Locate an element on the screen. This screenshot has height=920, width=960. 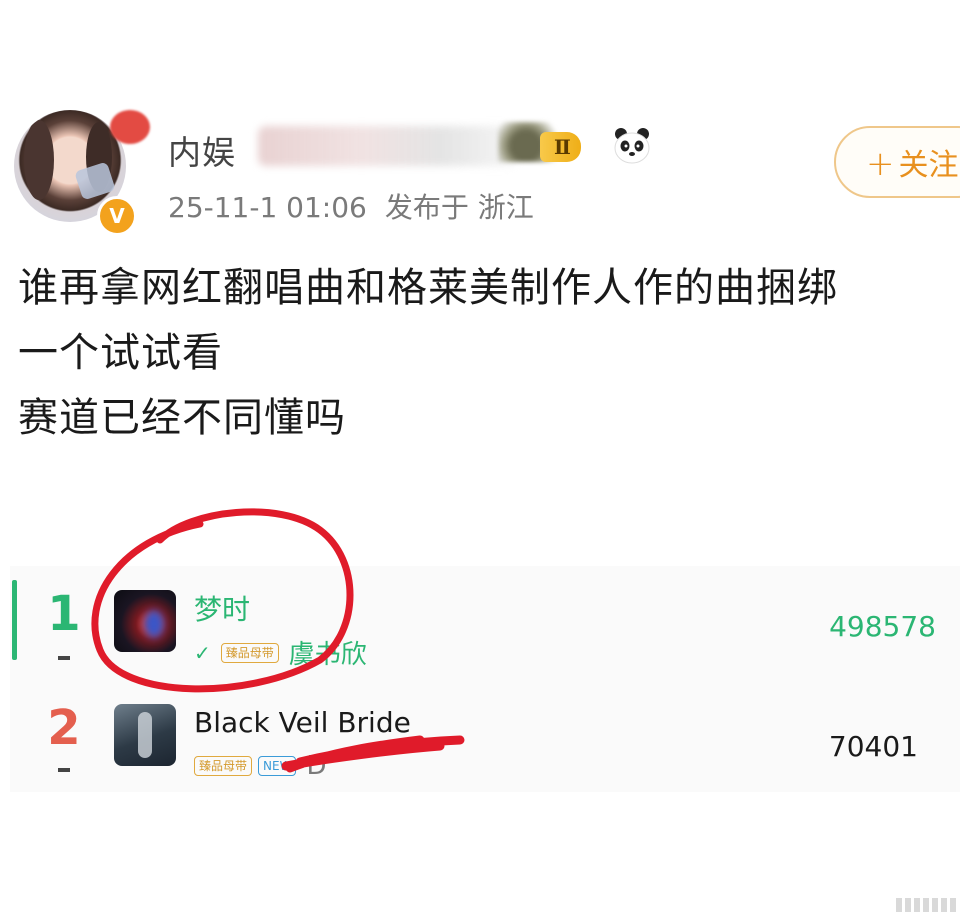
song-title: 梦时 is located at coordinates (222, 608).